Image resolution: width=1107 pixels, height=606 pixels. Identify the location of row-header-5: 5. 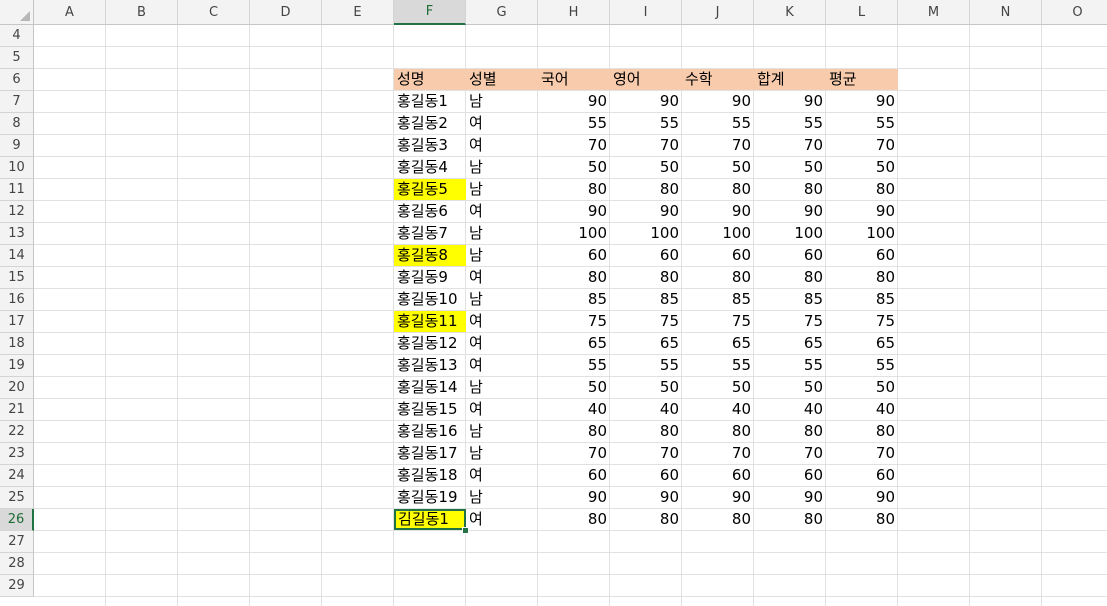
(17, 58).